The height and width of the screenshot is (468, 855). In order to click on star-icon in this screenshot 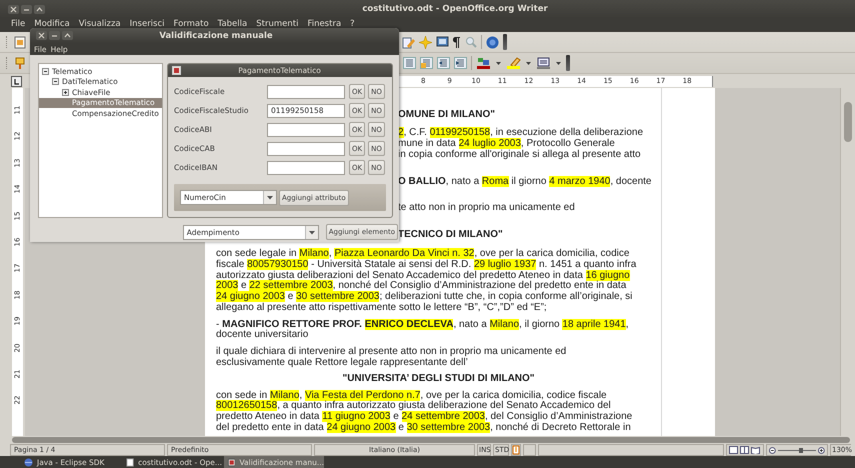, I will do `click(425, 42)`.